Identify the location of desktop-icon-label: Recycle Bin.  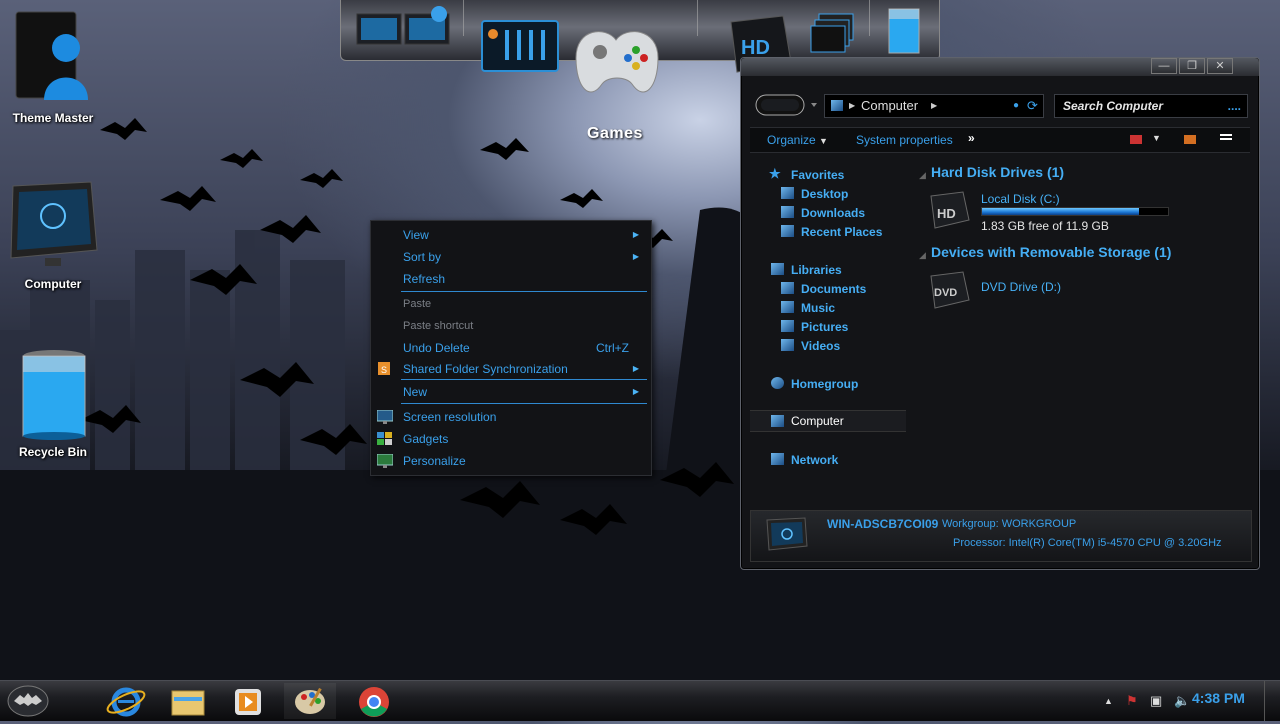
(53, 452).